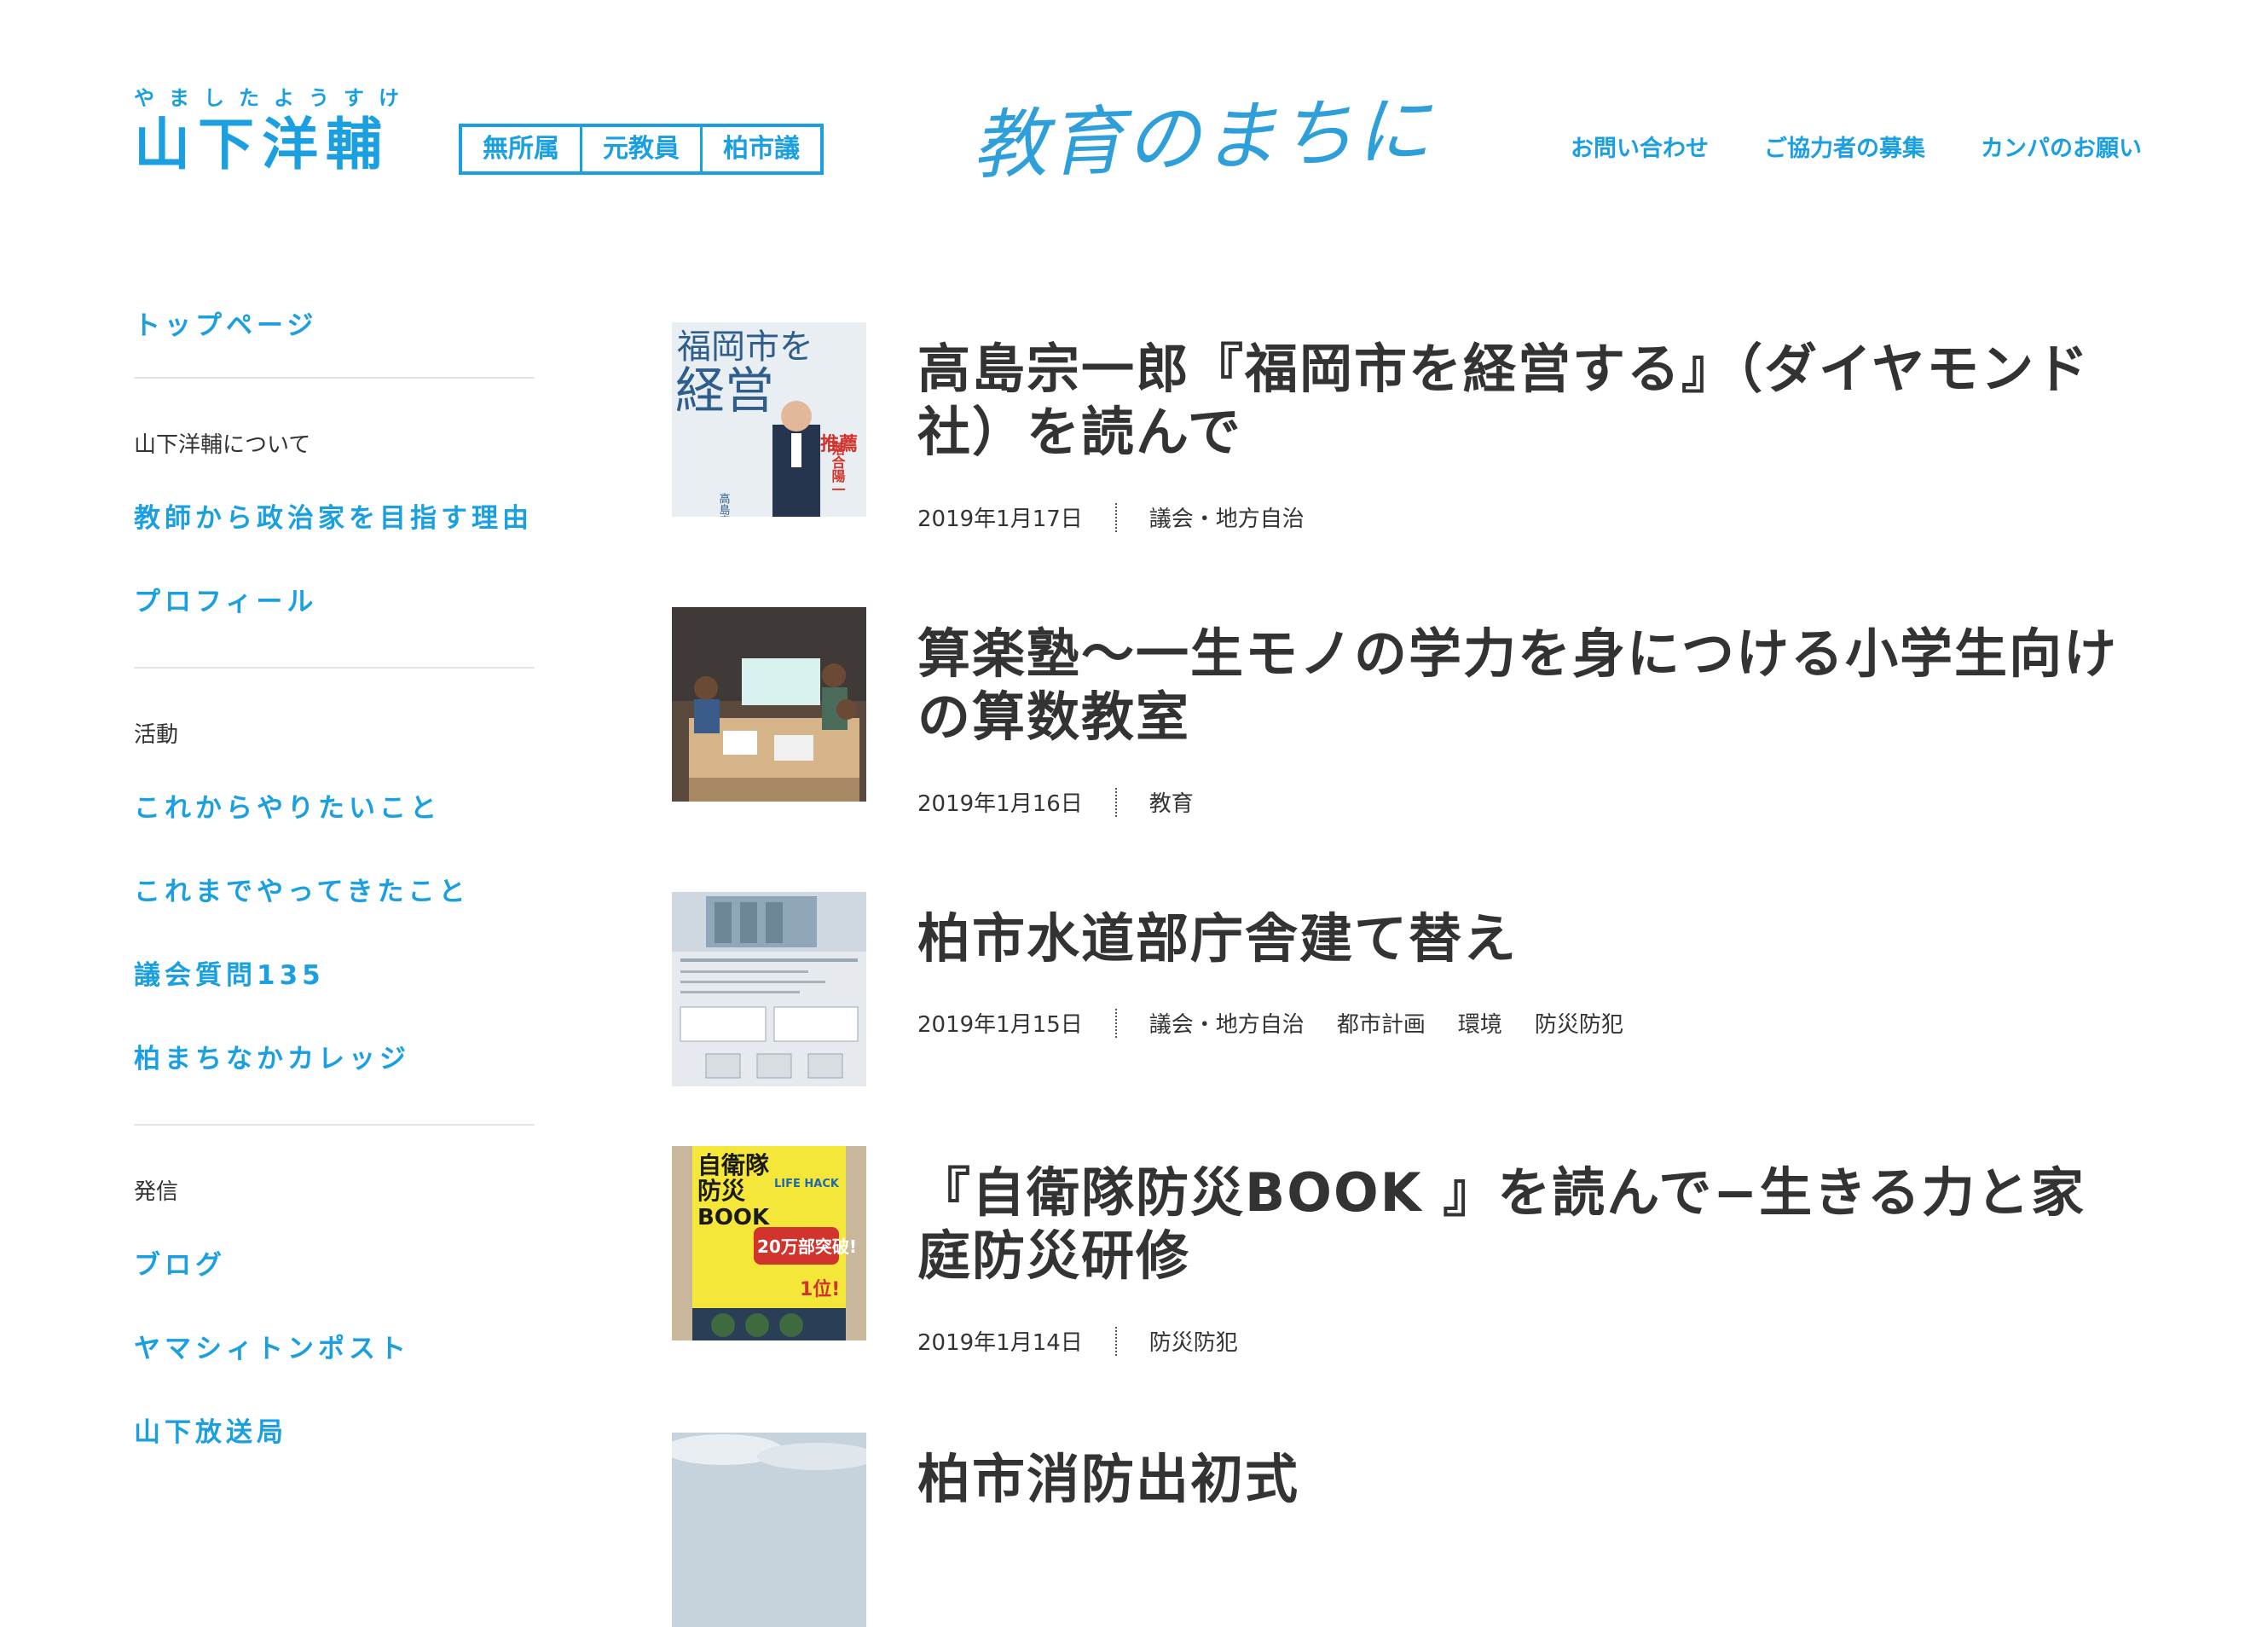 The width and height of the screenshot is (2268, 1627). What do you see at coordinates (820, 1289) in the screenshot?
I see `book-cover-rank: 1位!` at bounding box center [820, 1289].